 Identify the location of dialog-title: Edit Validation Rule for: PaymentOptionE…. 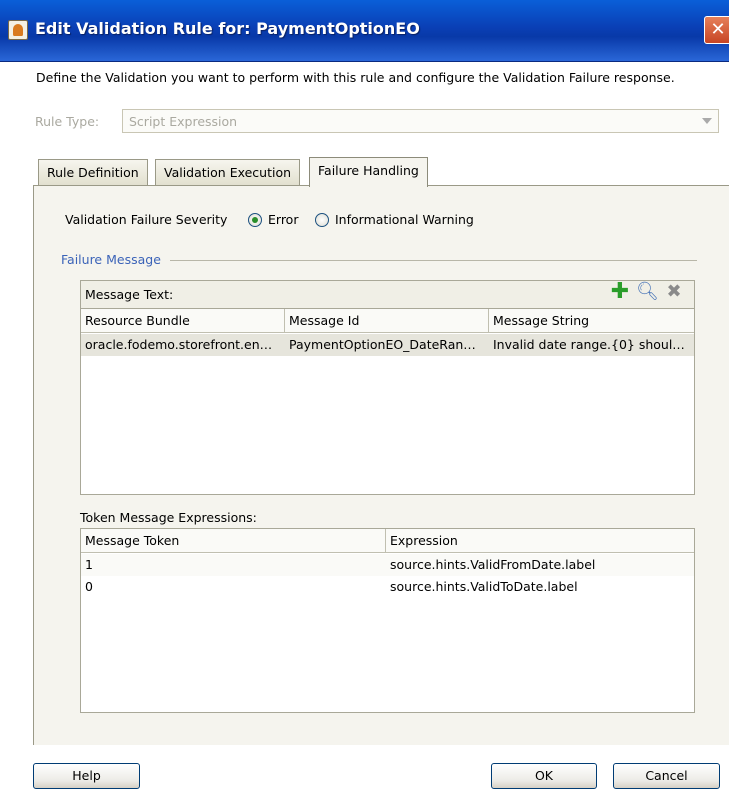
(227, 28).